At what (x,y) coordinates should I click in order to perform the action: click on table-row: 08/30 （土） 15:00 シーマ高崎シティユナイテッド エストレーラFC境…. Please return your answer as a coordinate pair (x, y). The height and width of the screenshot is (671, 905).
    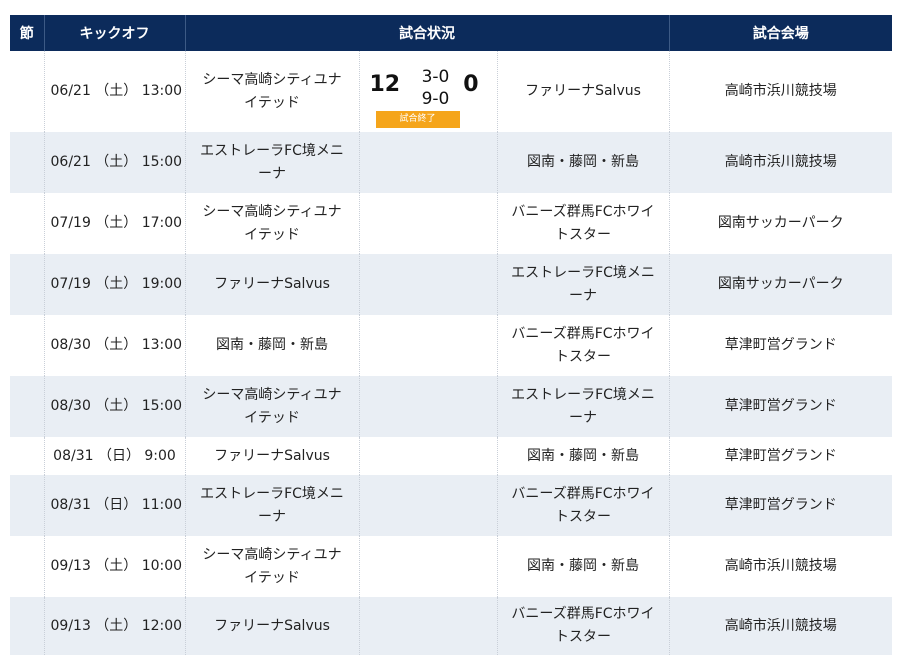
    Looking at the image, I should click on (451, 406).